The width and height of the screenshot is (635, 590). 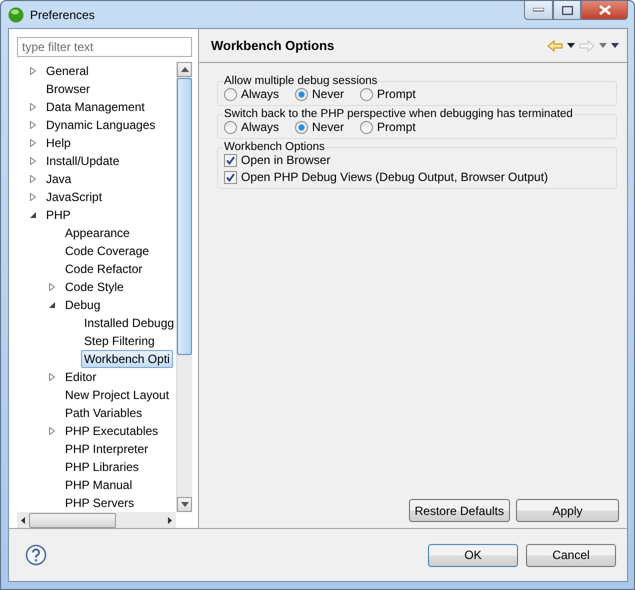 What do you see at coordinates (104, 269) in the screenshot?
I see `tree-item: Code Refactor` at bounding box center [104, 269].